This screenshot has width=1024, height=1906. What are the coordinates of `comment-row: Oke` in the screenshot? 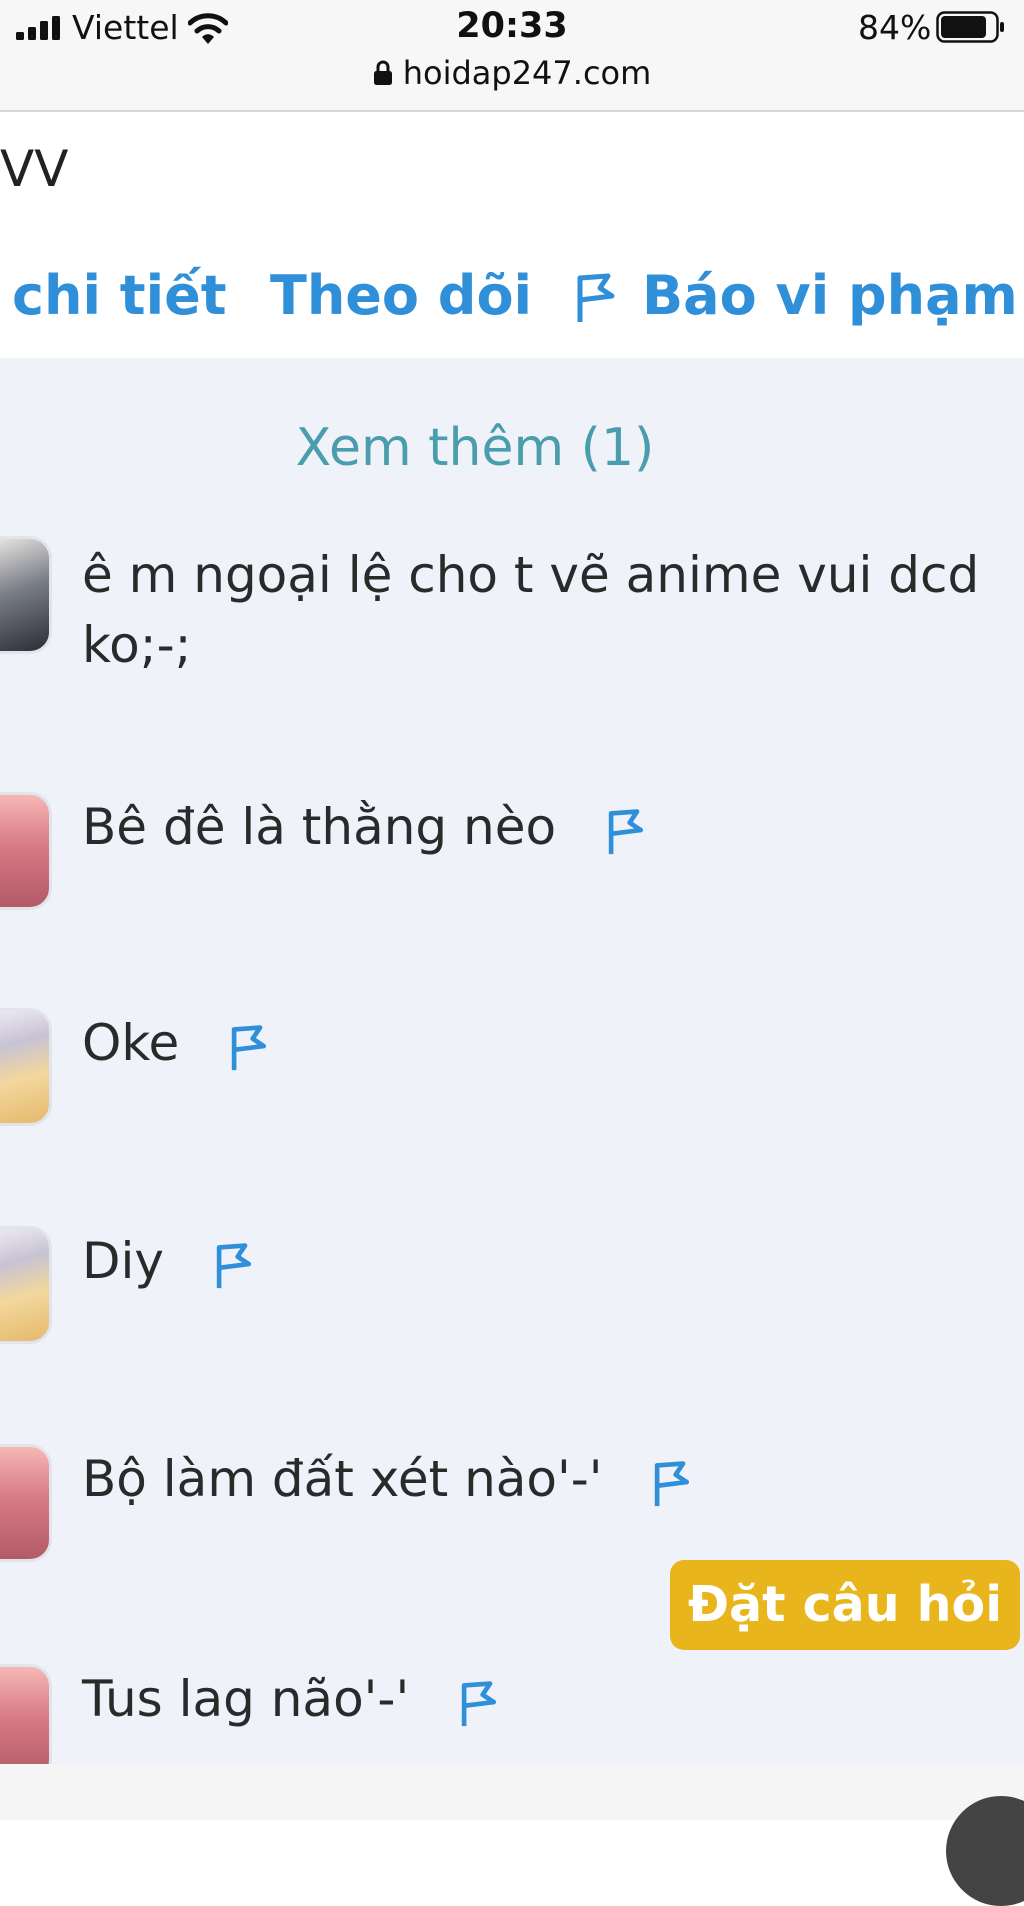 It's located at (176, 1043).